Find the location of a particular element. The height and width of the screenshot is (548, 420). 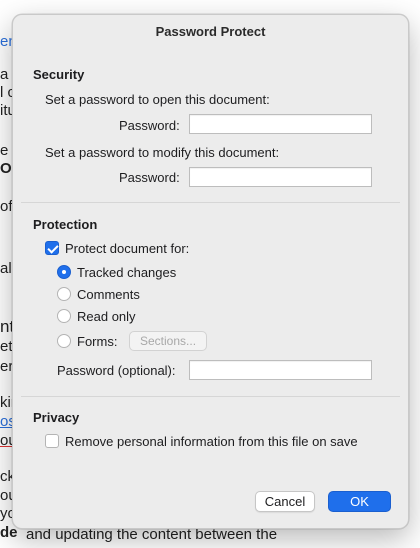

optional-password-field is located at coordinates (280, 370).